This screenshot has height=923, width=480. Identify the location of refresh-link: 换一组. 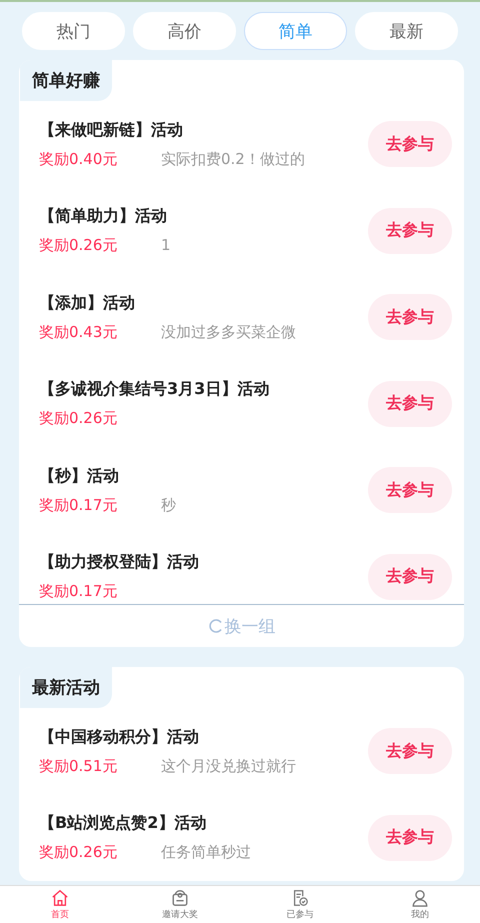
(250, 626).